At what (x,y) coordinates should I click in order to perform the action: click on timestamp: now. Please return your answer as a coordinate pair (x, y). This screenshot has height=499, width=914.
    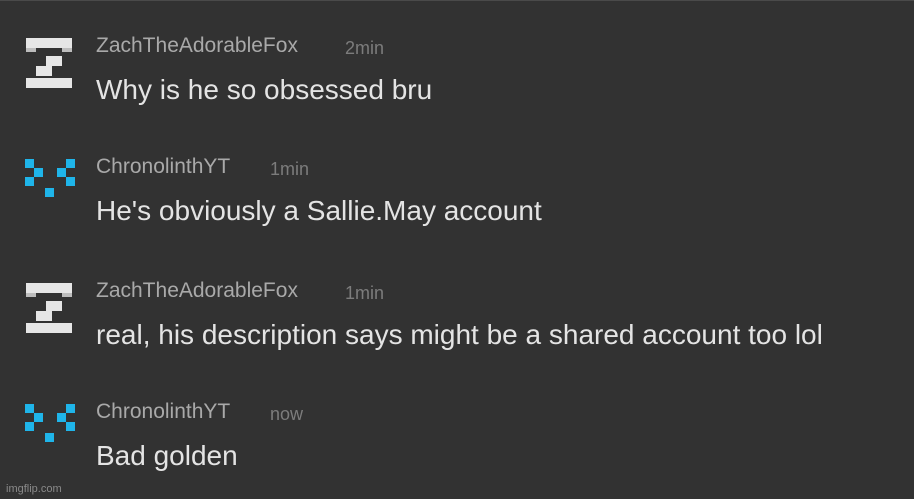
    Looking at the image, I should click on (287, 414).